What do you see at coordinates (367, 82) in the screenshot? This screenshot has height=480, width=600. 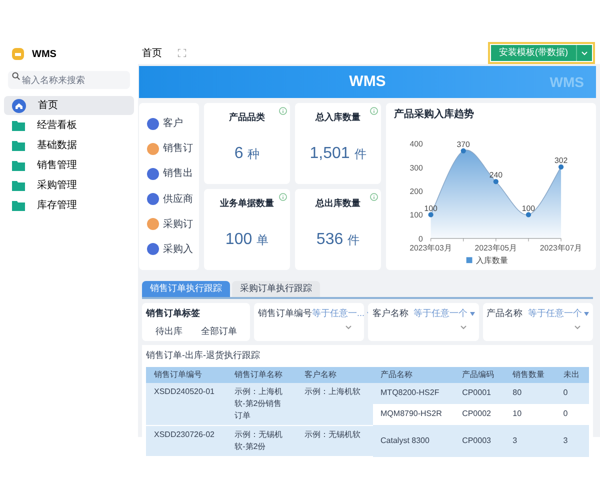 I see `banner-title: WMS` at bounding box center [367, 82].